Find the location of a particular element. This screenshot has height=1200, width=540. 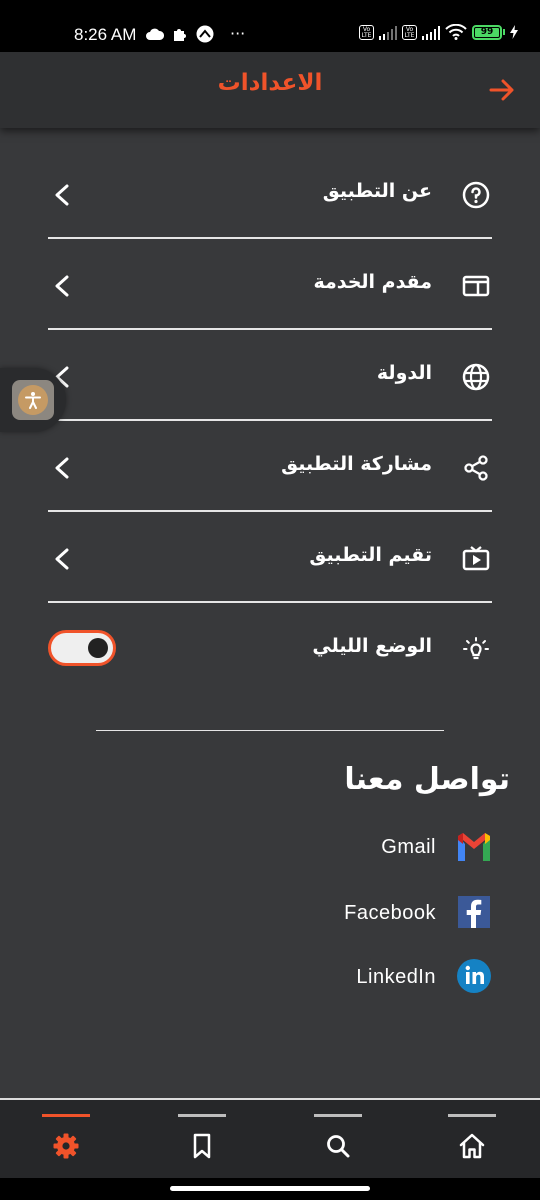

window-icon is located at coordinates (476, 286).